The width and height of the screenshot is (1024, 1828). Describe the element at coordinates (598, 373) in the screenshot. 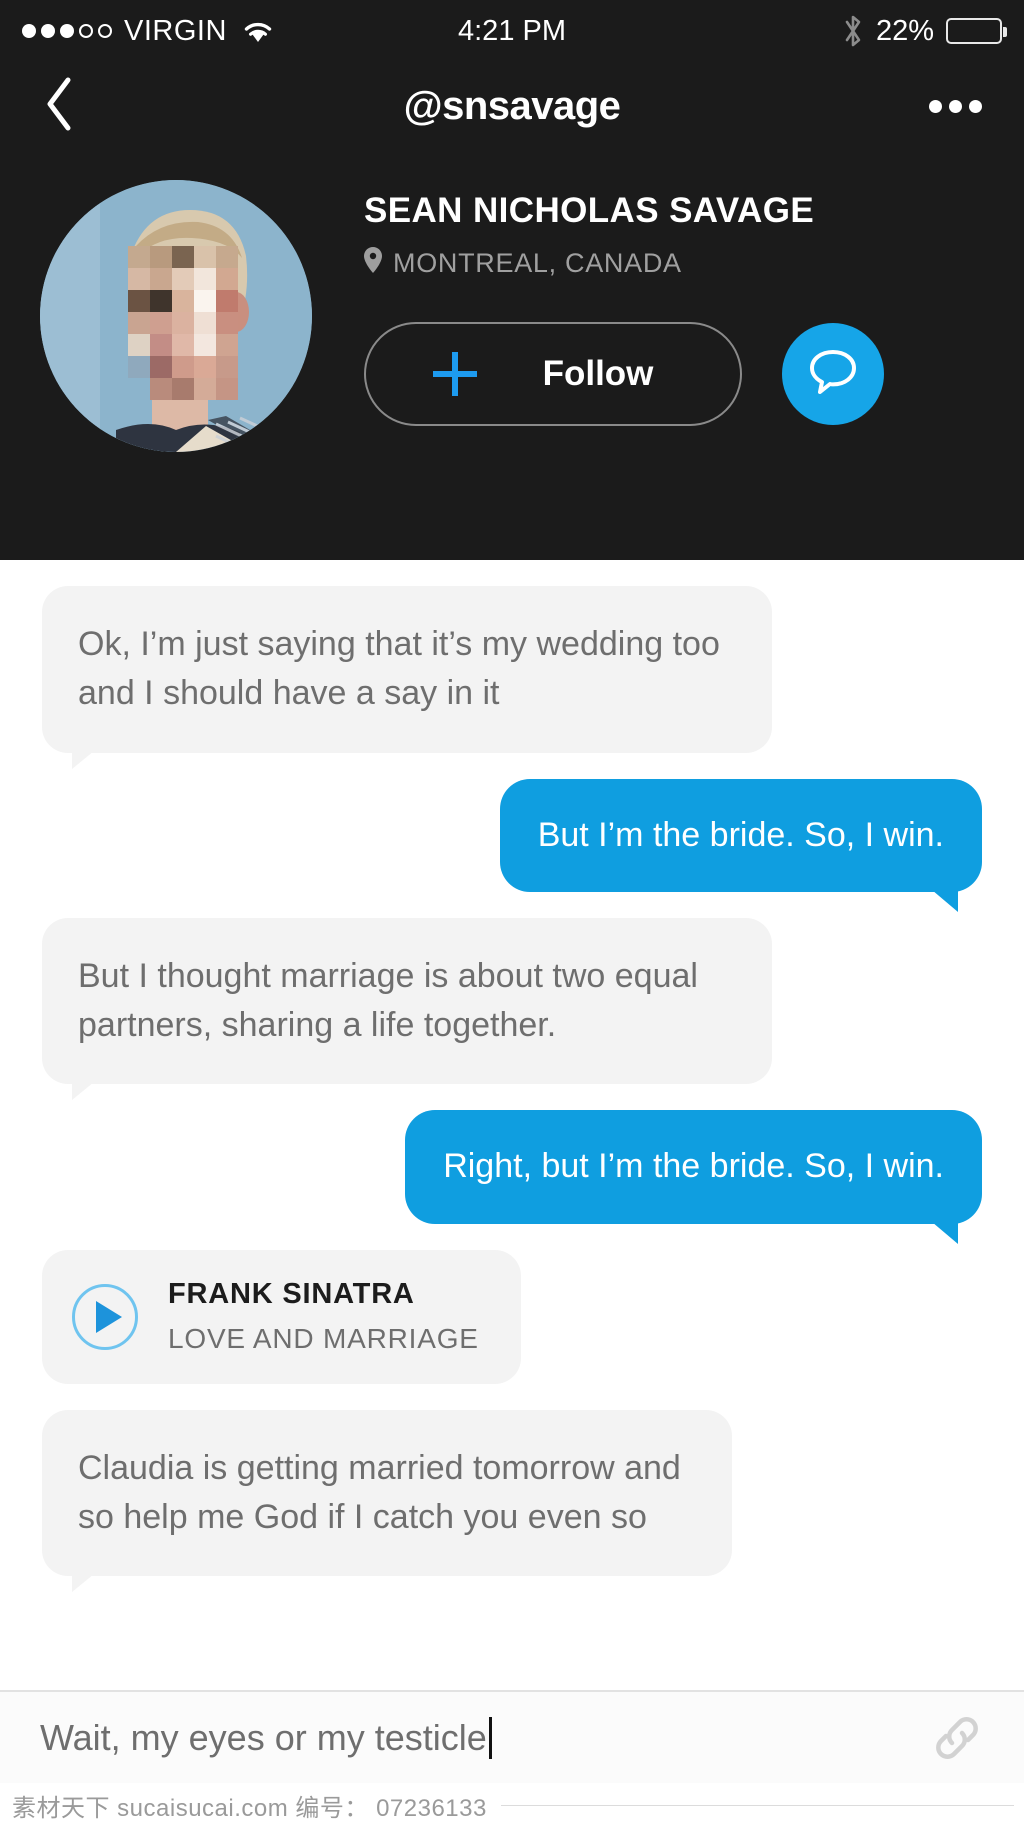

I see `follow-button-label: Follow` at that location.